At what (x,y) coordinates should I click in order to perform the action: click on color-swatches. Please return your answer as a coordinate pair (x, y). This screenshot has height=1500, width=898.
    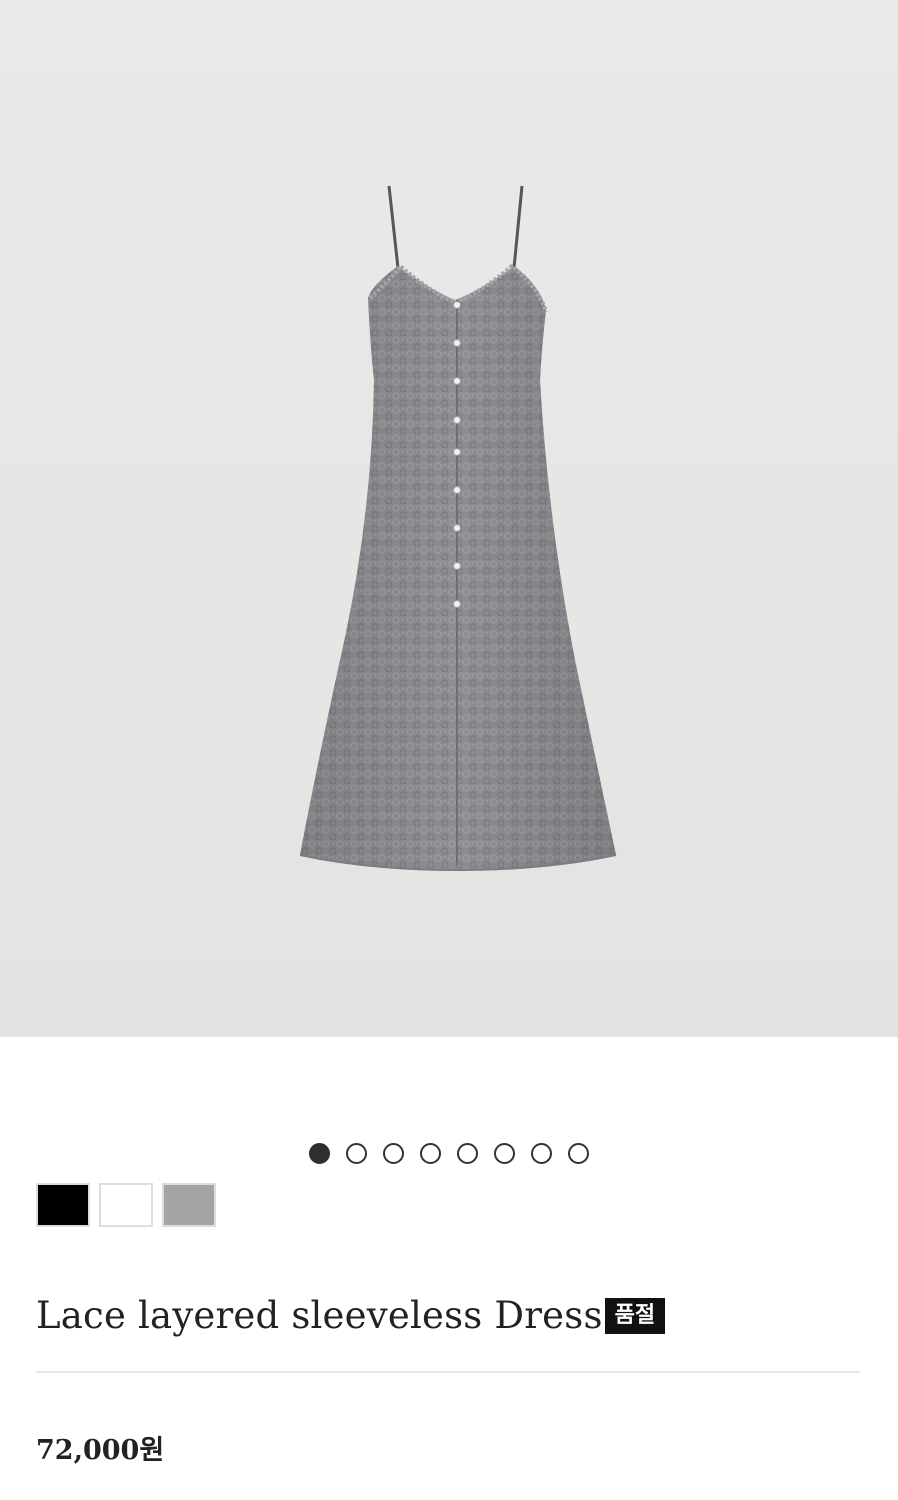
    Looking at the image, I should click on (126, 1205).